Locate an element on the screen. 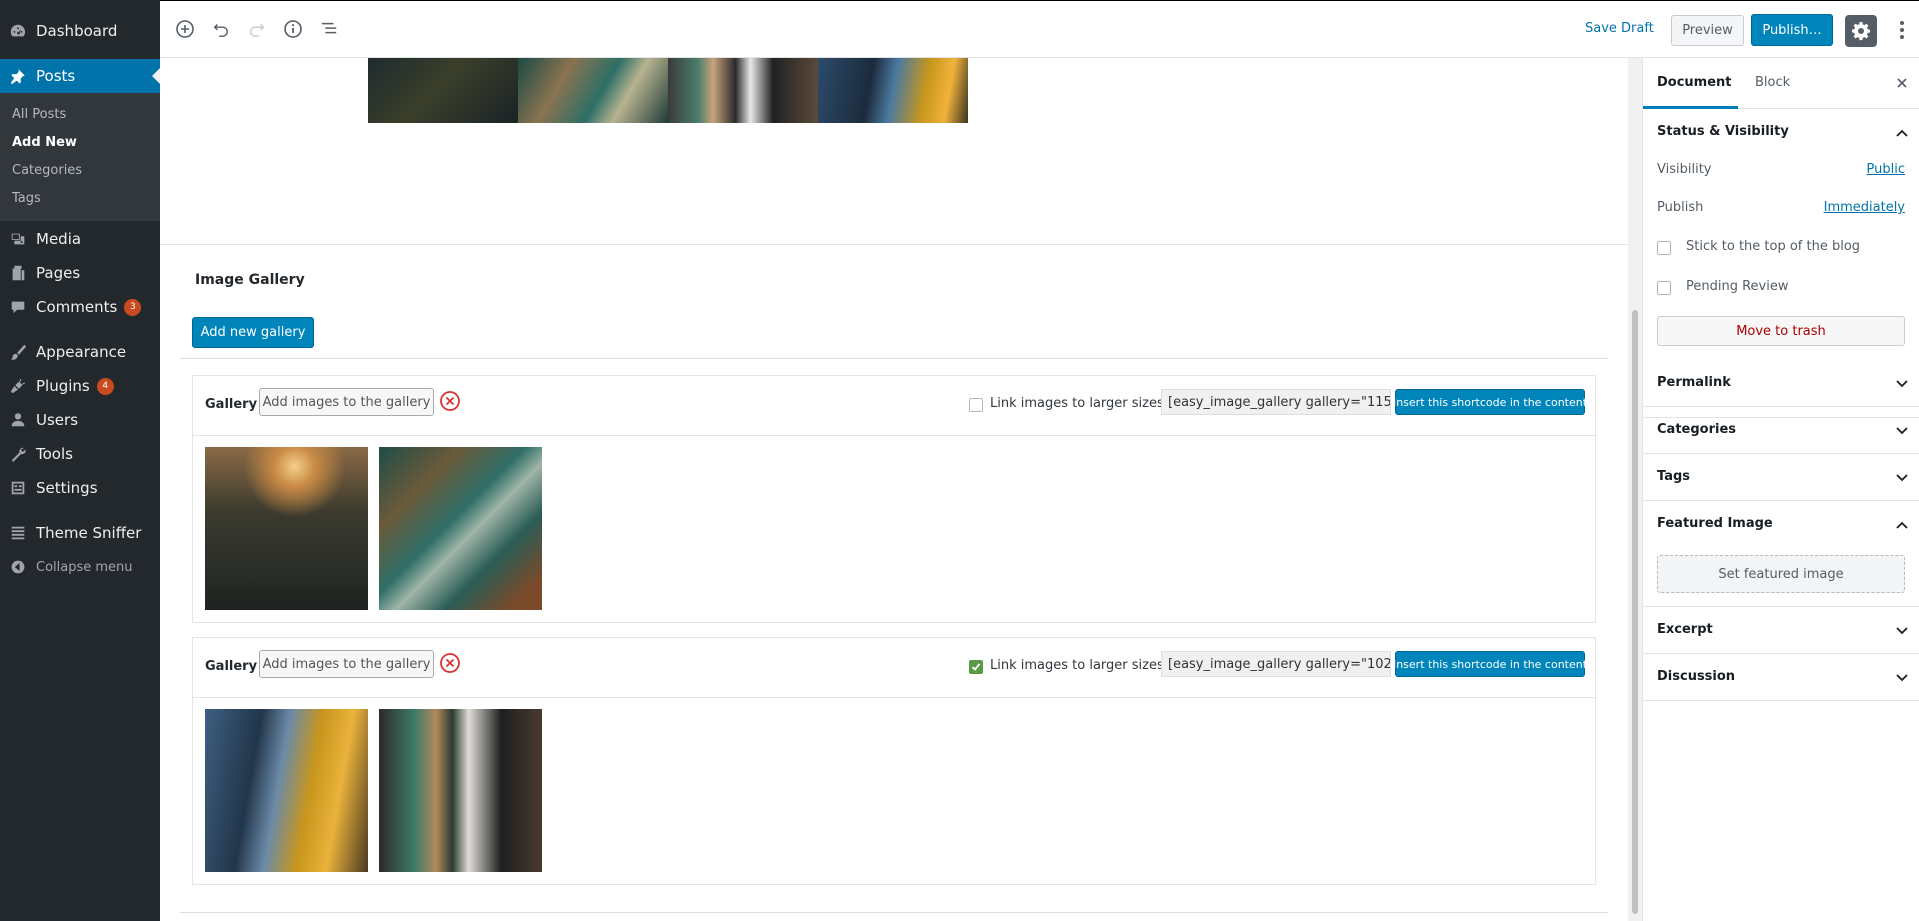 Image resolution: width=1919 pixels, height=921 pixels. metabox-title: Image Gallery is located at coordinates (250, 280).